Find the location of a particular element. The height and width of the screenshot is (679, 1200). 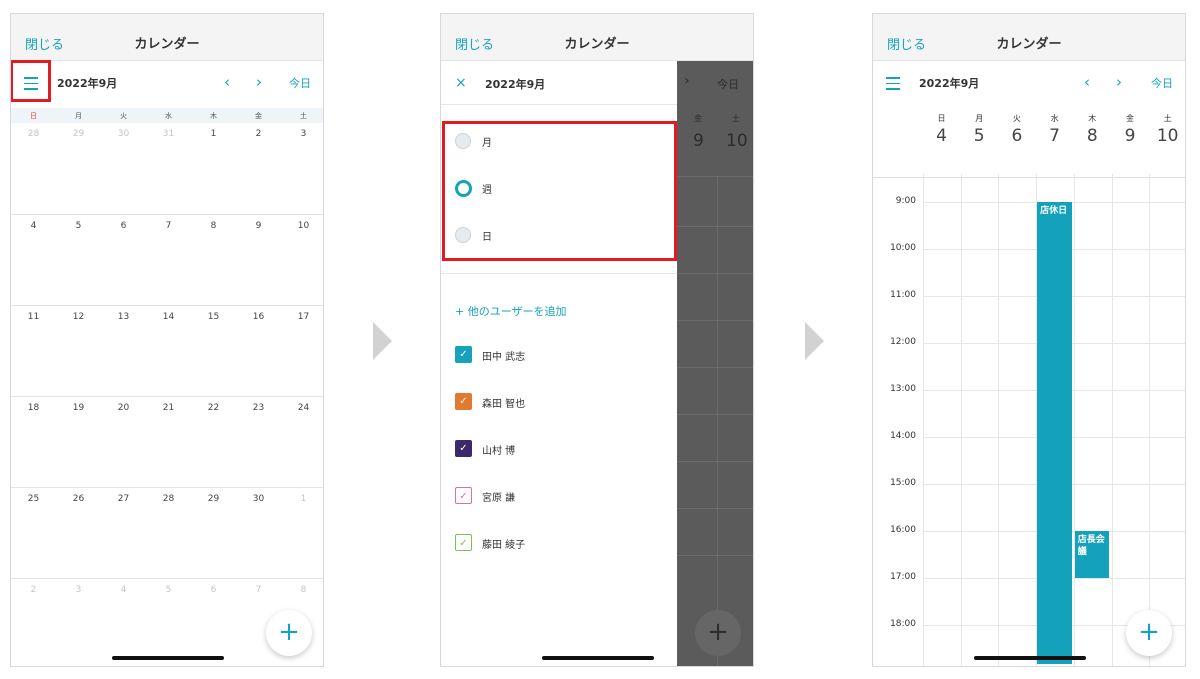

day-cell: 18 is located at coordinates (33, 408).